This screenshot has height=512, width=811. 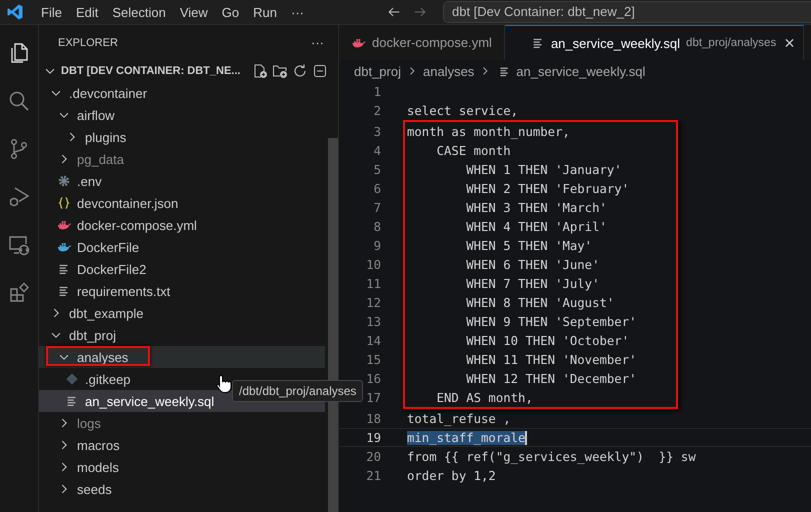 What do you see at coordinates (432, 42) in the screenshot?
I see `tab-label: docker-compose.yml` at bounding box center [432, 42].